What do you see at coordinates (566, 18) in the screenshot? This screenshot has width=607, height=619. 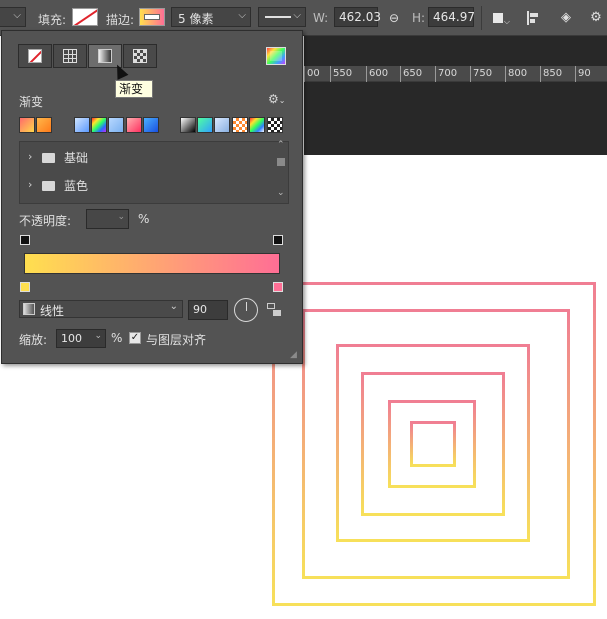 I see `path-arrangement-icon: ◈` at bounding box center [566, 18].